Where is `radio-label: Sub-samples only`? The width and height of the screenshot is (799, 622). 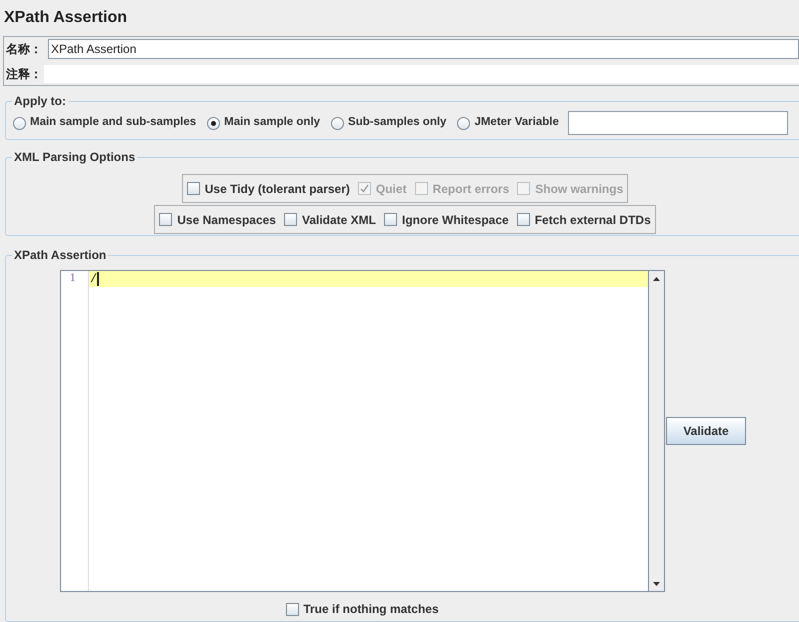
radio-label: Sub-samples only is located at coordinates (397, 122).